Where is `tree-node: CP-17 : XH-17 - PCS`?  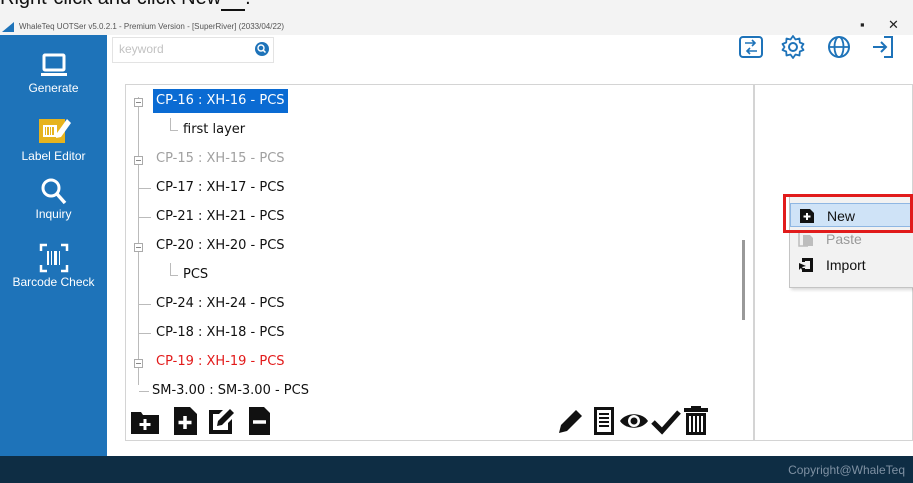 tree-node: CP-17 : XH-17 - PCS is located at coordinates (276, 188).